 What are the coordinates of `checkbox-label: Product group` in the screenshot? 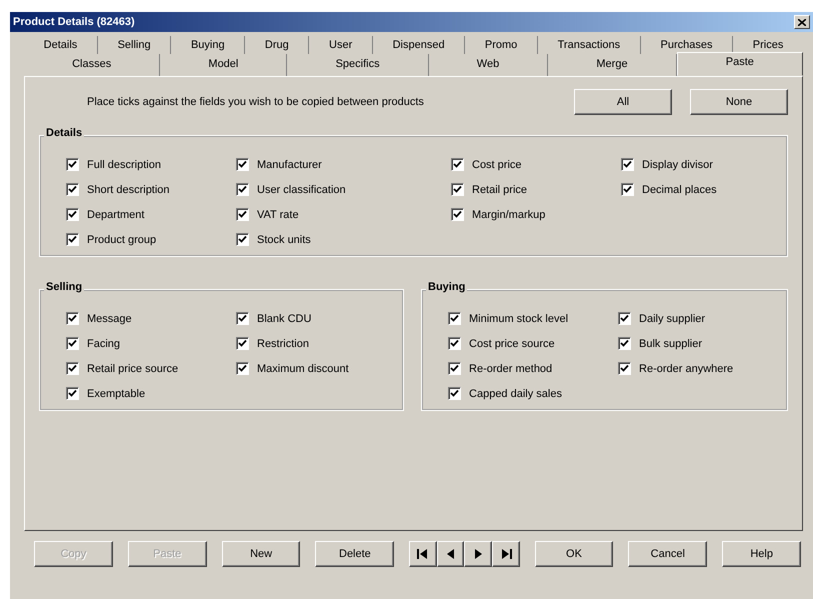 It's located at (121, 240).